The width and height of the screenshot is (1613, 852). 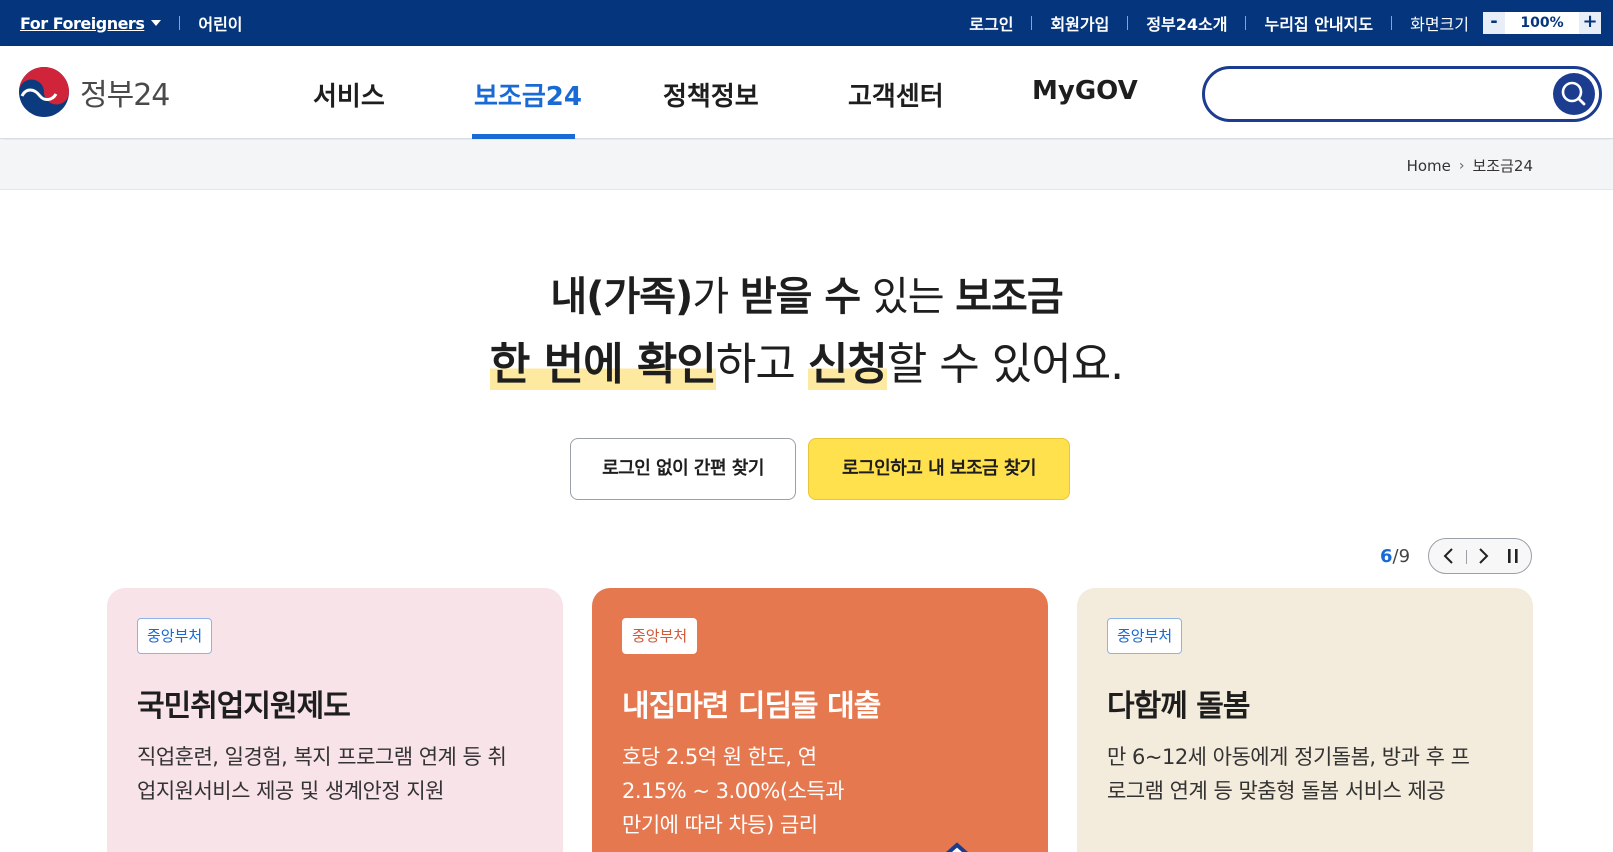 What do you see at coordinates (711, 94) in the screenshot?
I see `nav-policy-info: 정책정보` at bounding box center [711, 94].